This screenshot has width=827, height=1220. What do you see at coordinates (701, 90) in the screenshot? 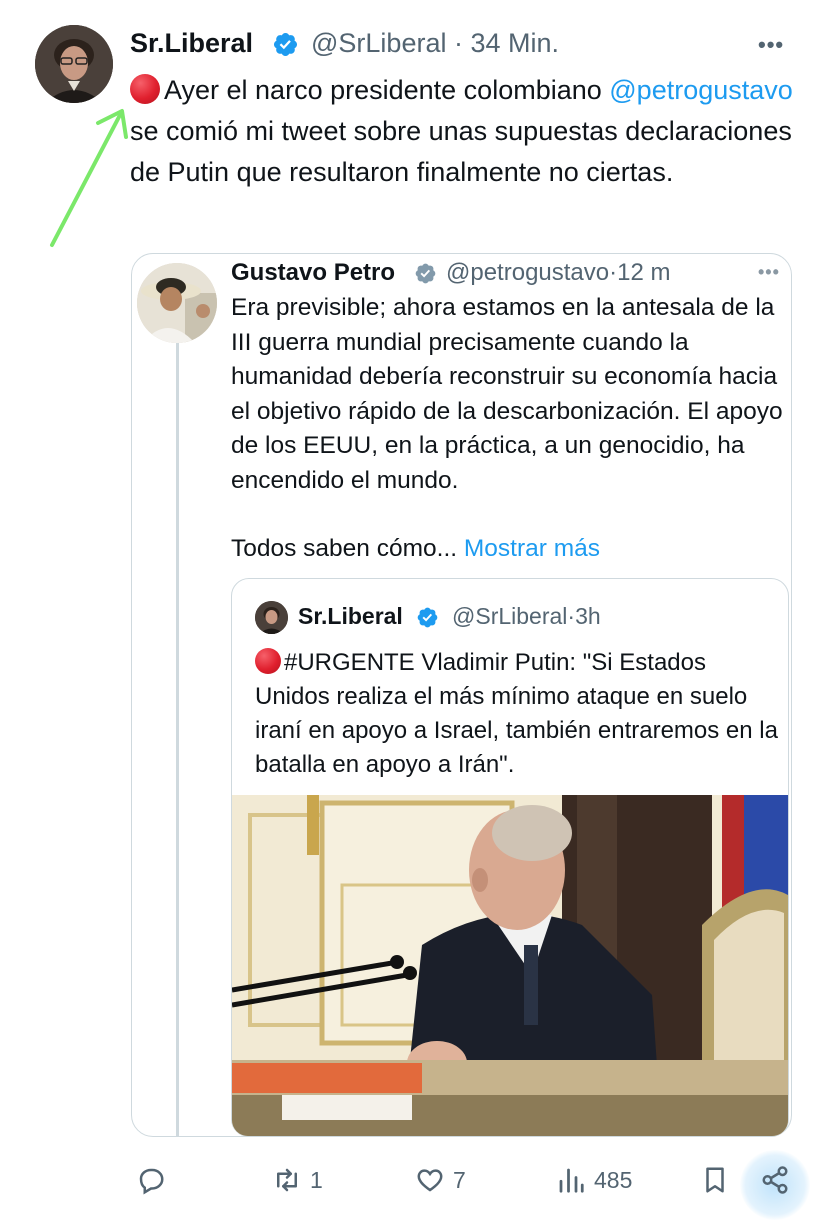
I see `mention-link: @petrogustavo` at bounding box center [701, 90].